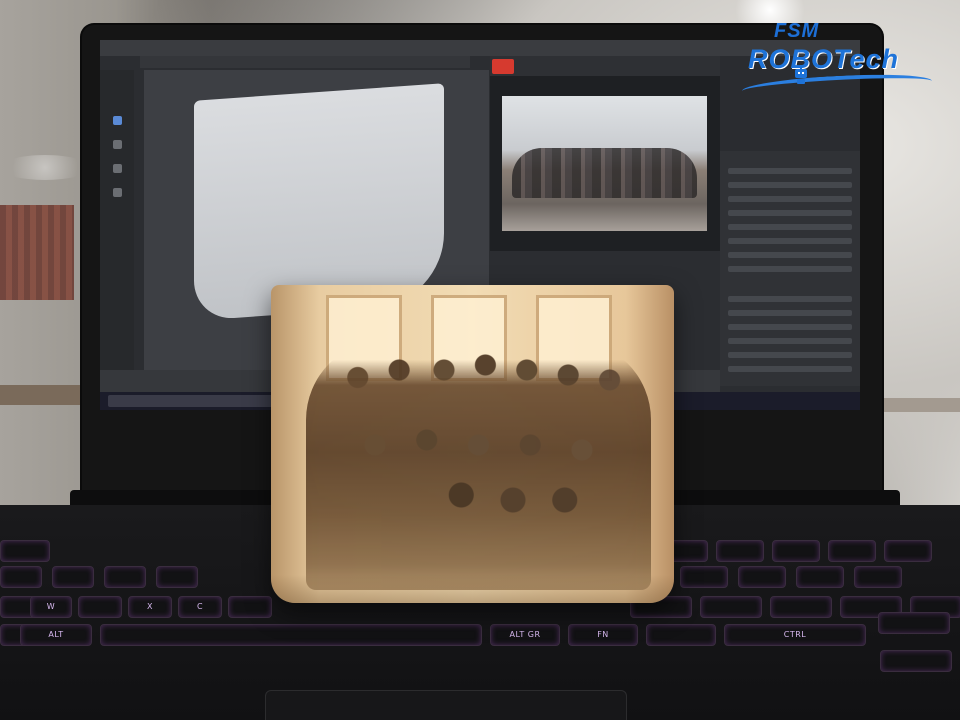  What do you see at coordinates (795, 635) in the screenshot?
I see `key-ctrl-right: CTRL` at bounding box center [795, 635].